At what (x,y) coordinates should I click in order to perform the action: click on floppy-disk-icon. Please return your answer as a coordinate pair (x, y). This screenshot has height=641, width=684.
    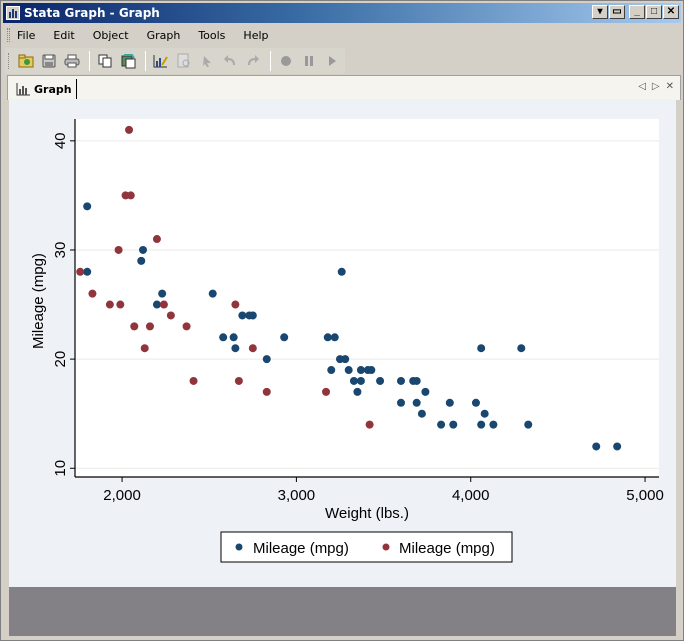
    Looking at the image, I should click on (49, 61).